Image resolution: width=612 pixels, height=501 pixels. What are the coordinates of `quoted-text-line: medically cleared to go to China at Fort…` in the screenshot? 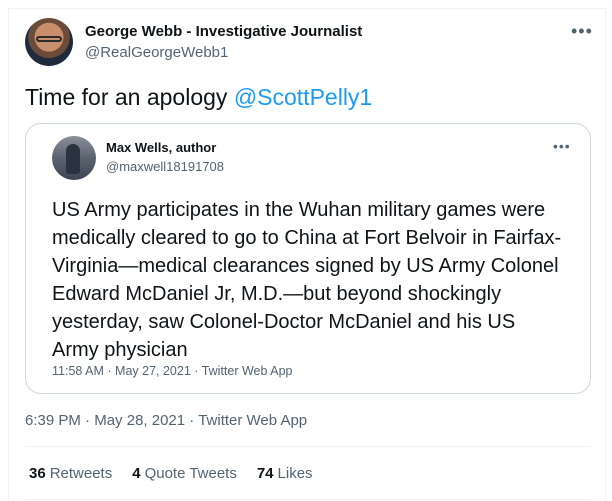 It's located at (307, 238).